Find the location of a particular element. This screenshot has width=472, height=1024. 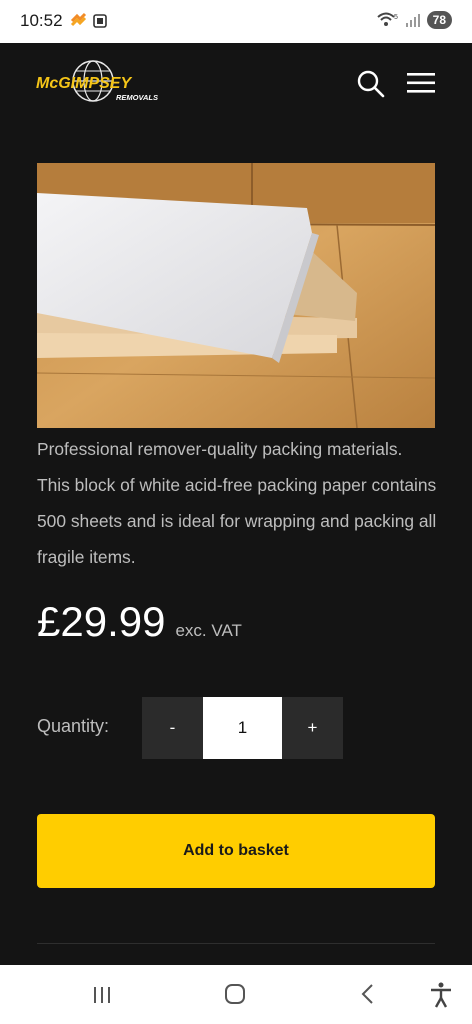

vat-note: exc. VAT is located at coordinates (208, 630).